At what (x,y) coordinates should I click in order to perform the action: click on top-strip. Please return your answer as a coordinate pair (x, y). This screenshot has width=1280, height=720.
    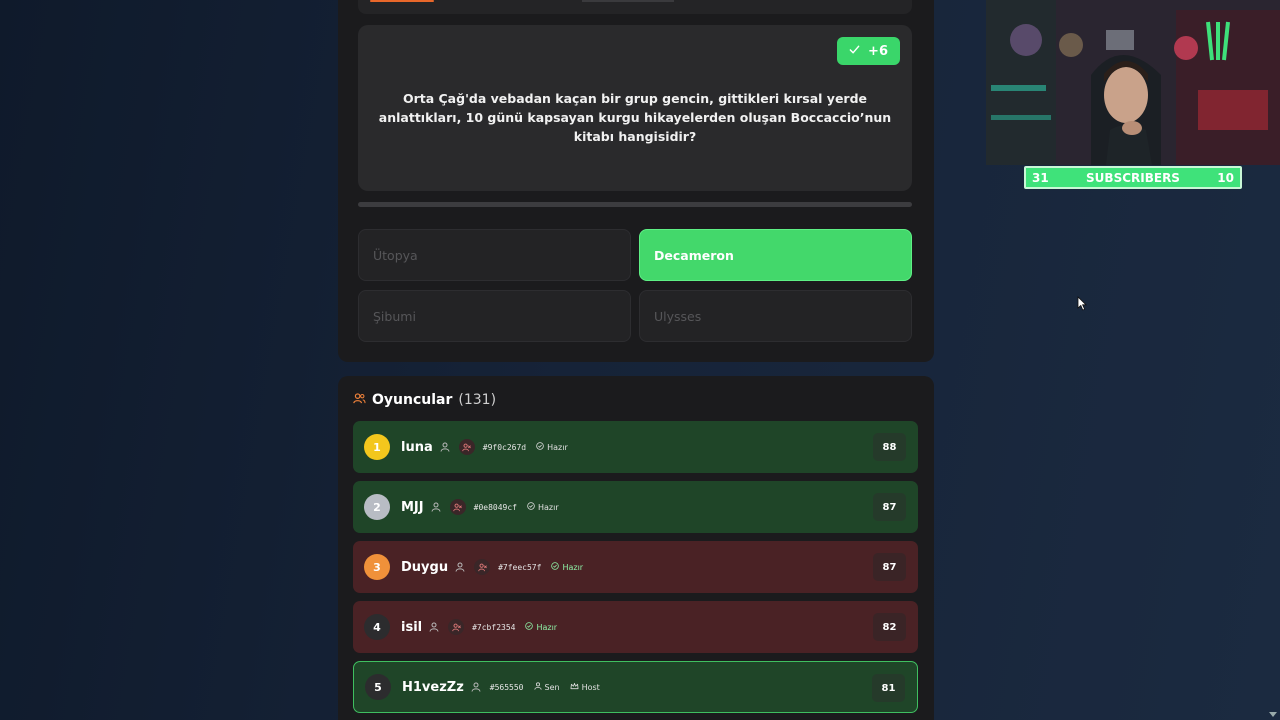
    Looking at the image, I should click on (635, 7).